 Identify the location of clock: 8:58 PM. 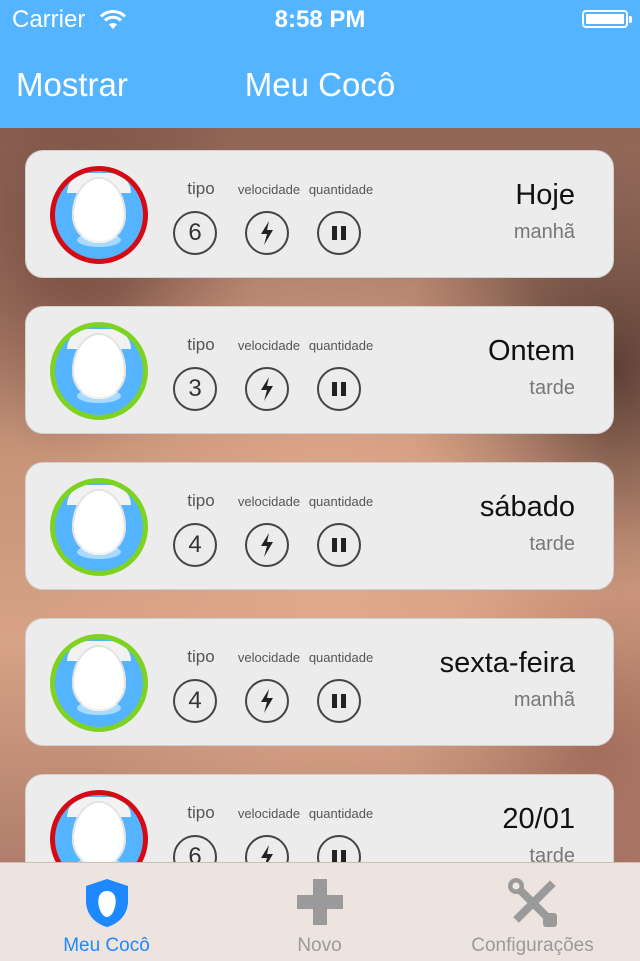
(320, 19).